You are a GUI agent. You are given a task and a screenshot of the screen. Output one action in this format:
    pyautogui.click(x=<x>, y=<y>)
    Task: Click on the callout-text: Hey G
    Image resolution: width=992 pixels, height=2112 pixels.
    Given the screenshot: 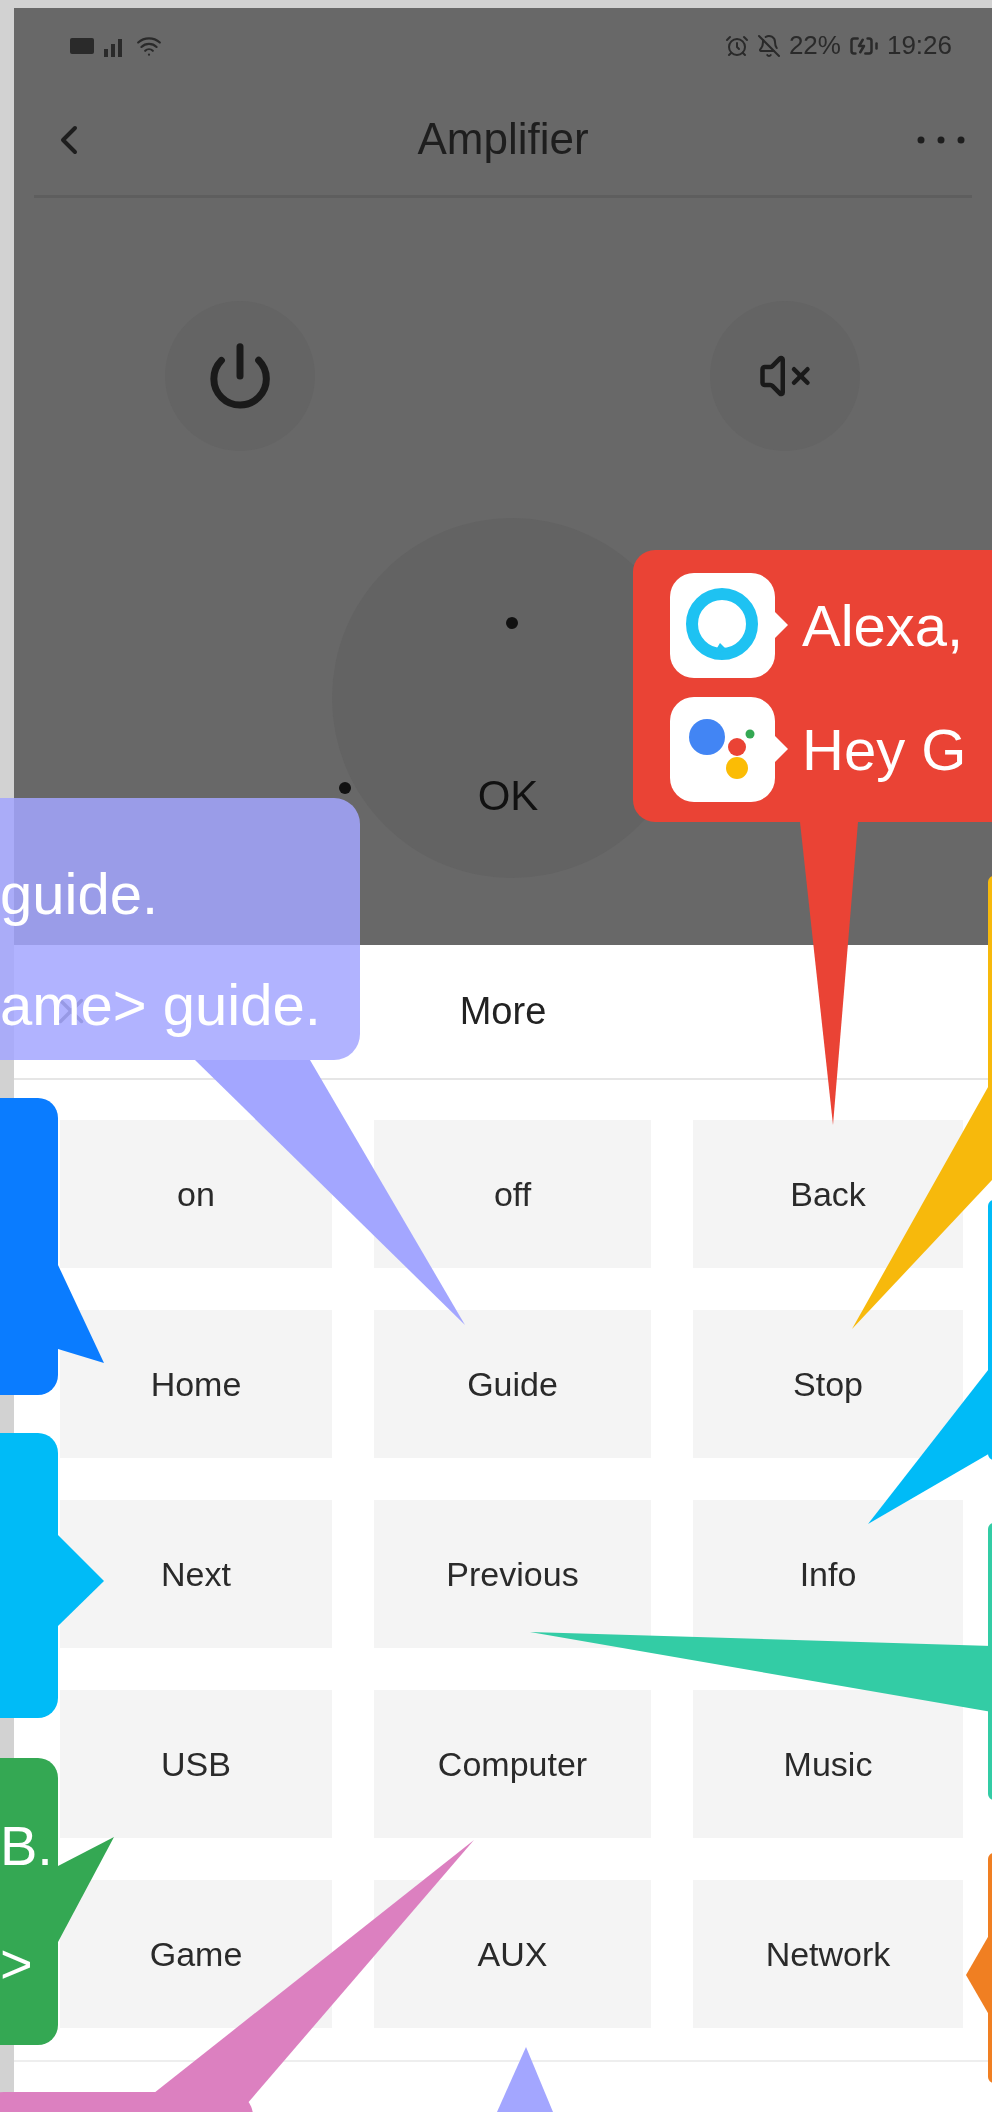 What is the action you would take?
    pyautogui.click(x=884, y=750)
    